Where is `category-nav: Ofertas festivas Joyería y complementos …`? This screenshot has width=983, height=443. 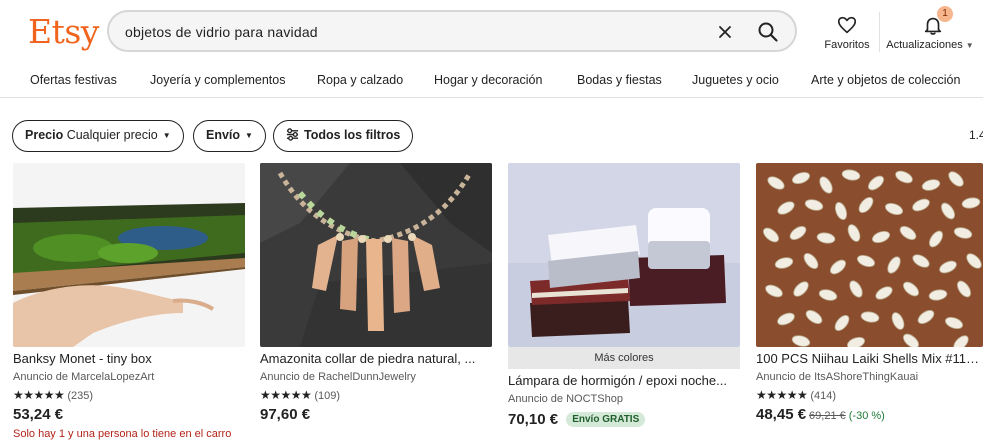
category-nav: Ofertas festivas Joyería y complementos … is located at coordinates (491, 80).